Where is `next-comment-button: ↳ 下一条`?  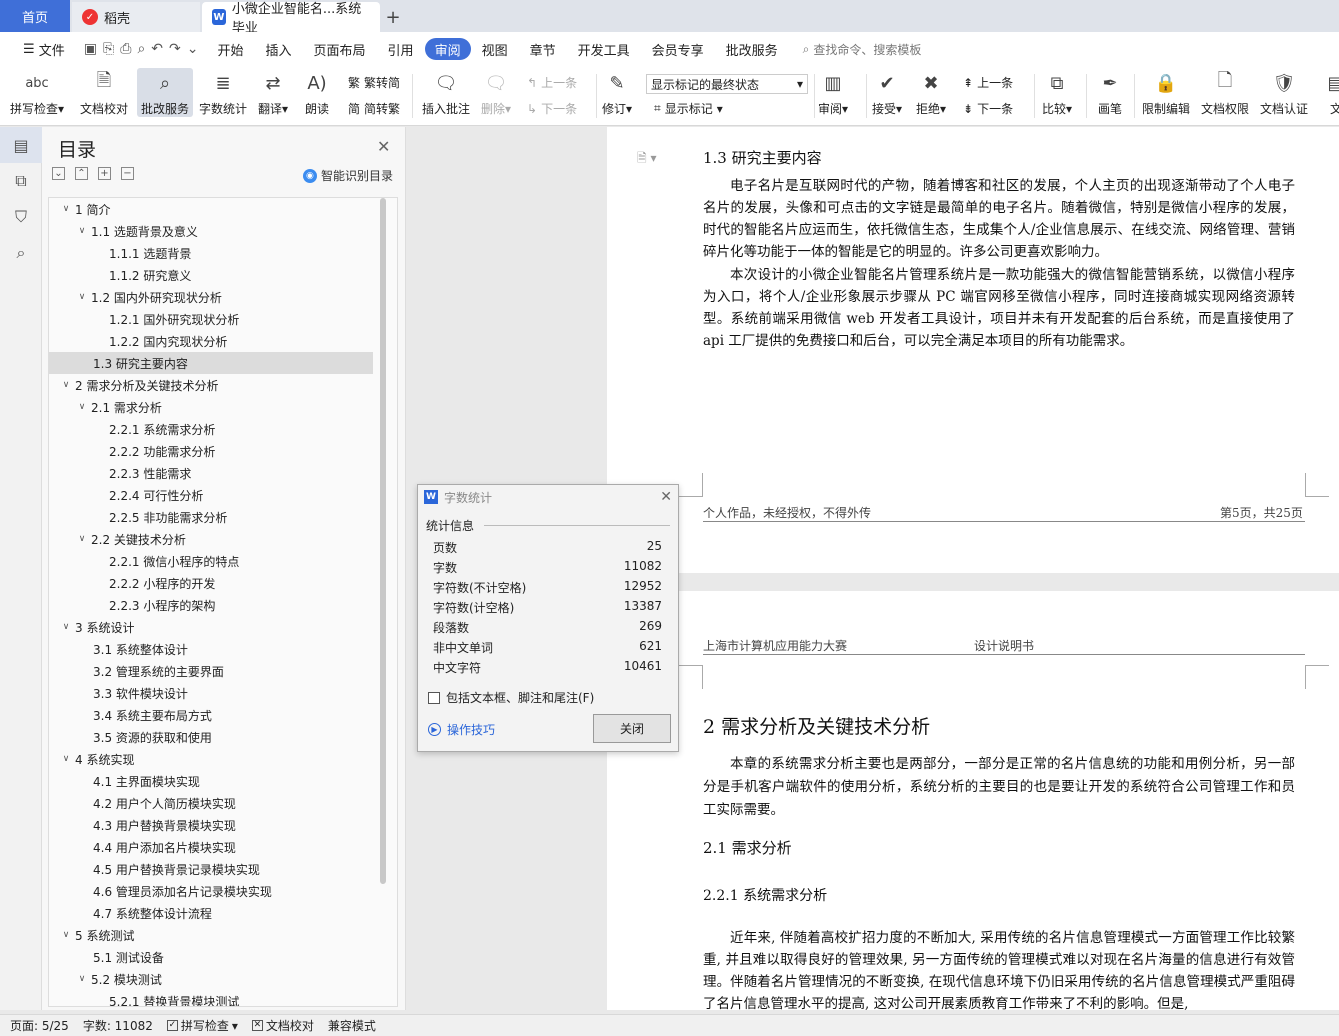
next-comment-button: ↳ 下一条 is located at coordinates (552, 108).